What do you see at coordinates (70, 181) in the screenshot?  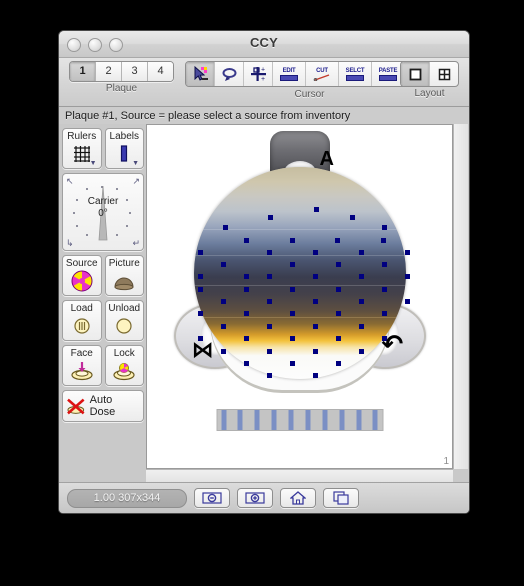 I see `arrow-up-left-icon: ↖` at bounding box center [70, 181].